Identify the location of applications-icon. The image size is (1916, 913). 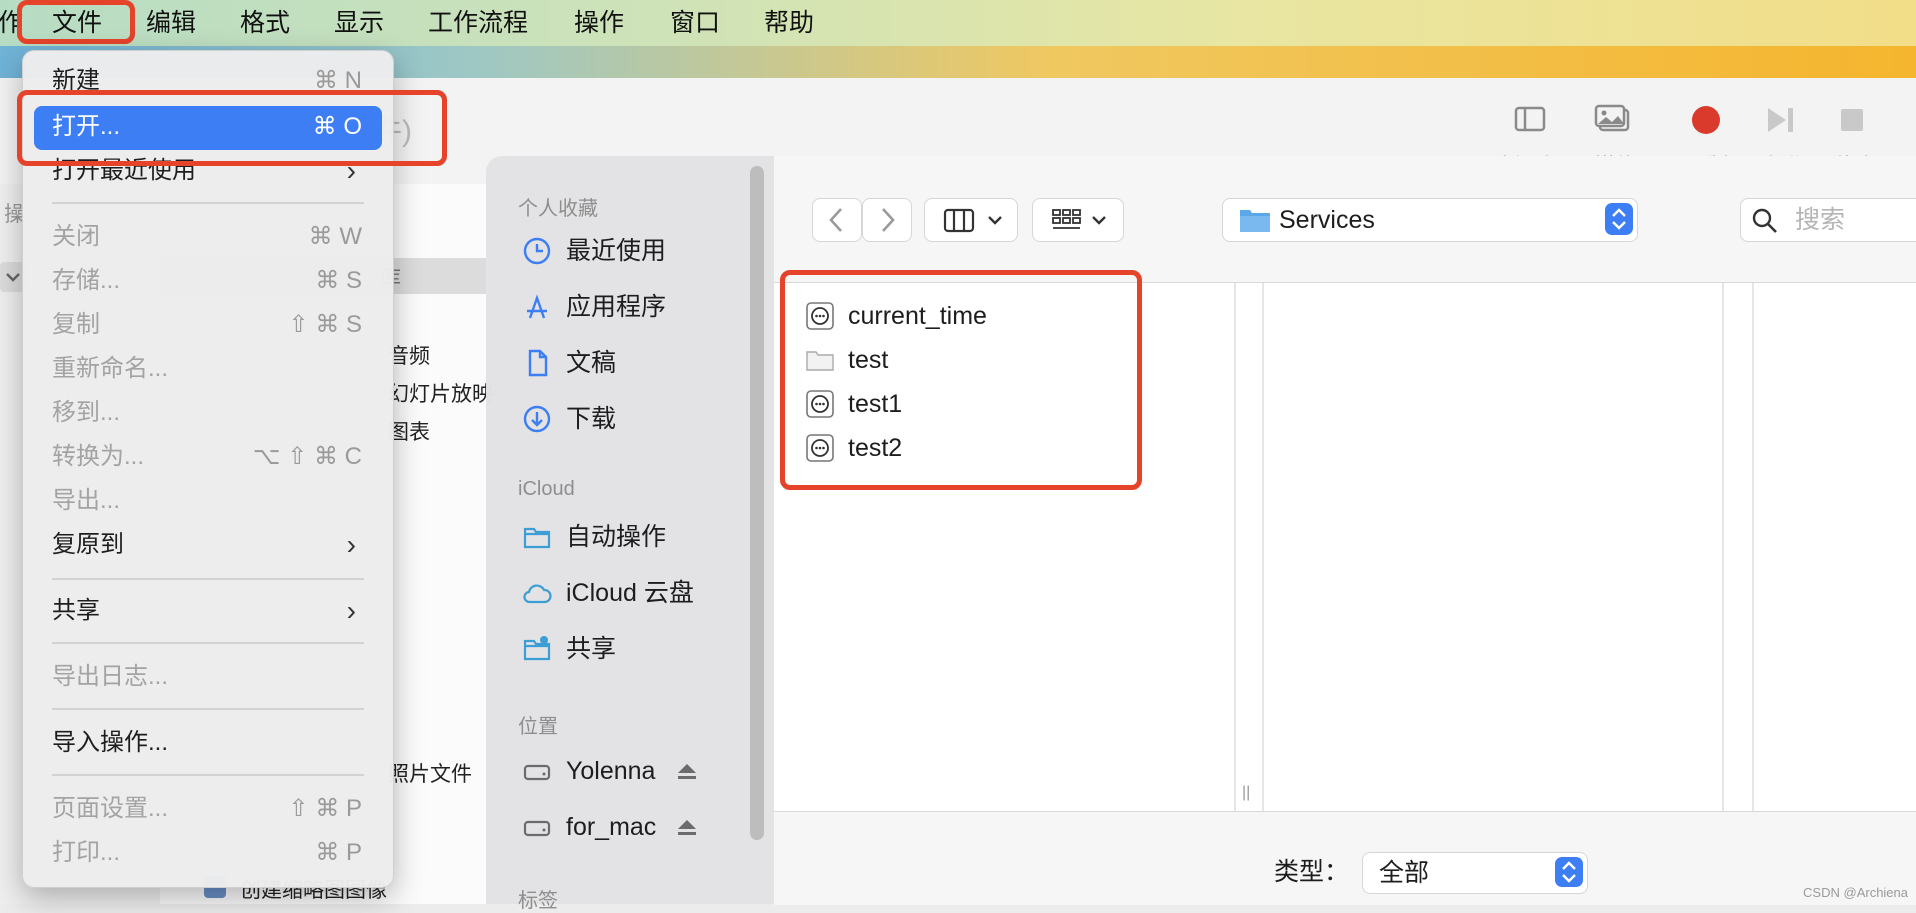
(537, 306).